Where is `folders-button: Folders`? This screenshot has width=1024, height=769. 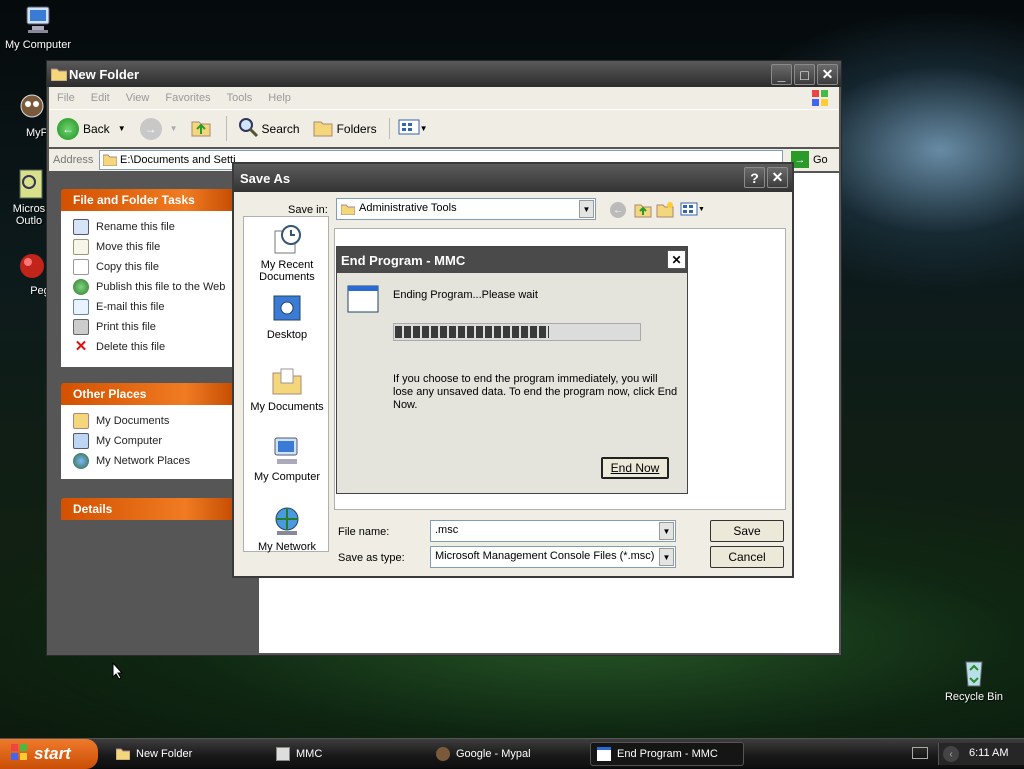
folders-button: Folders is located at coordinates (344, 128).